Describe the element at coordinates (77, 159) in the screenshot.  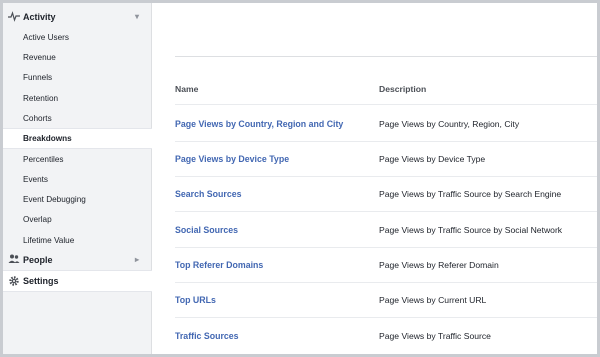
I see `sidebar-item-percentiles: Percentiles` at that location.